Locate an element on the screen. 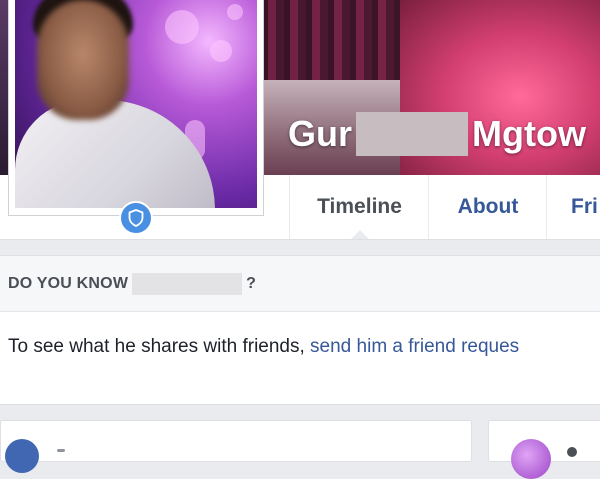 This screenshot has height=479, width=600. tab-about: About is located at coordinates (487, 207).